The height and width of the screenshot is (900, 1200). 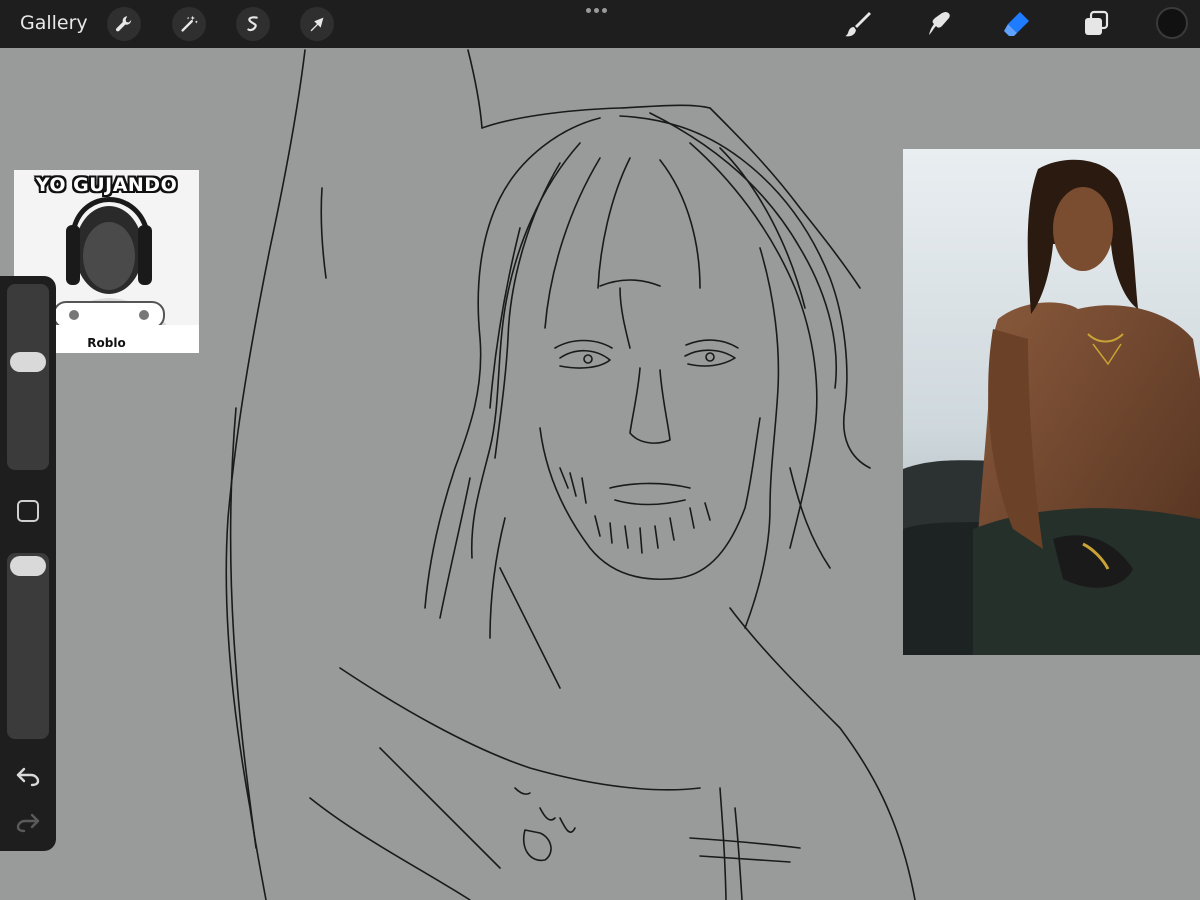 I want to click on eraser-icon, so click(x=1016, y=24).